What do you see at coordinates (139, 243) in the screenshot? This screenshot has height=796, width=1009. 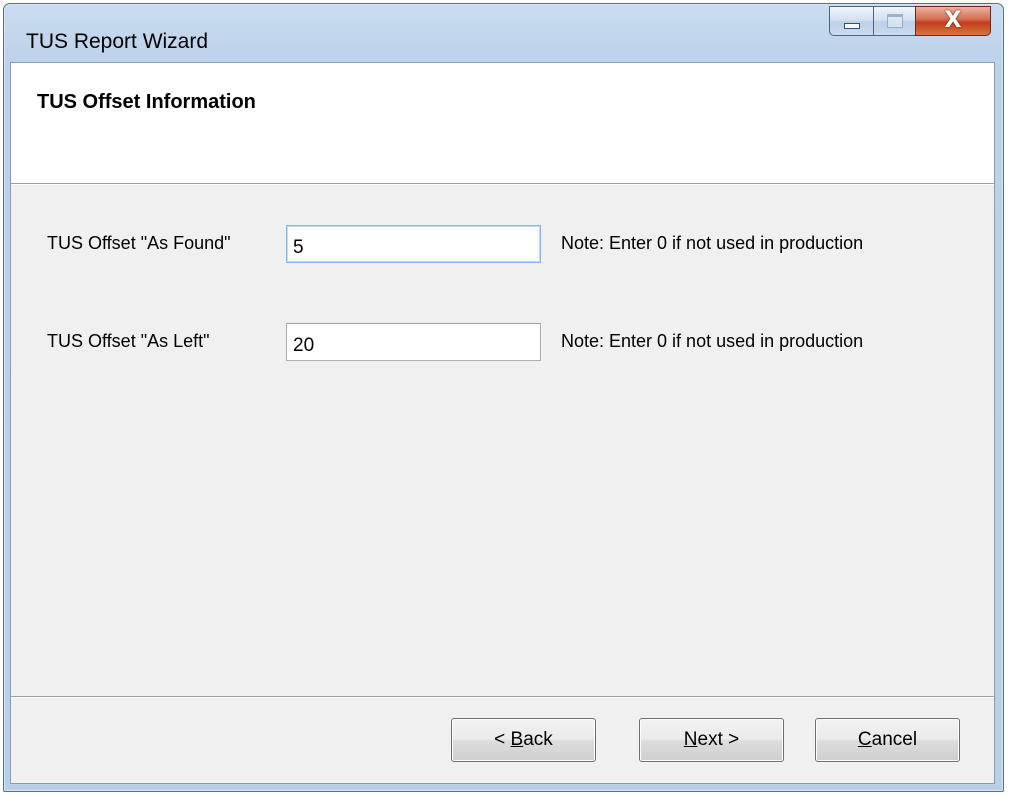 I see `as-found-label: TUS Offset "As Found"` at bounding box center [139, 243].